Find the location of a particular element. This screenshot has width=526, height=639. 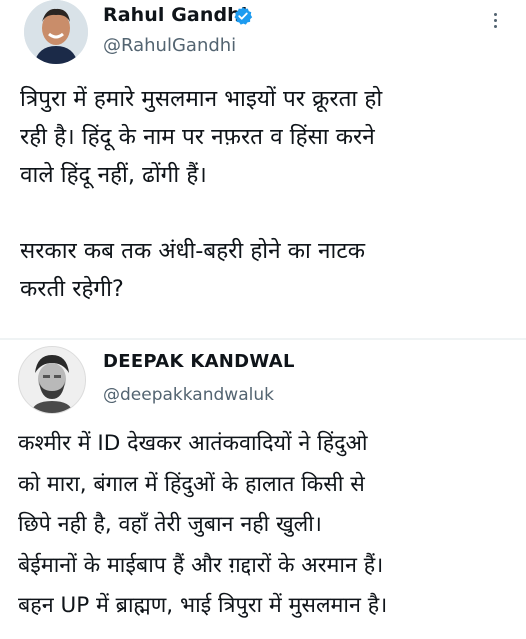

author-name: DEEPAK KANDWAL is located at coordinates (199, 361).